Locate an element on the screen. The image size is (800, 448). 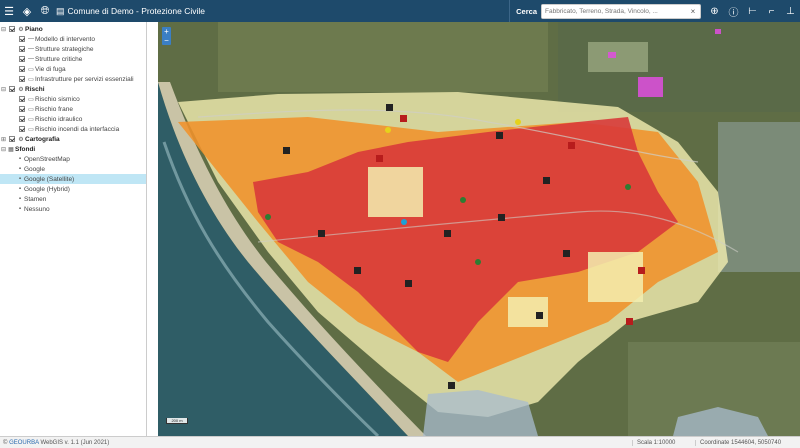
globe-icon: 🌐︎ is located at coordinates (45, 11).